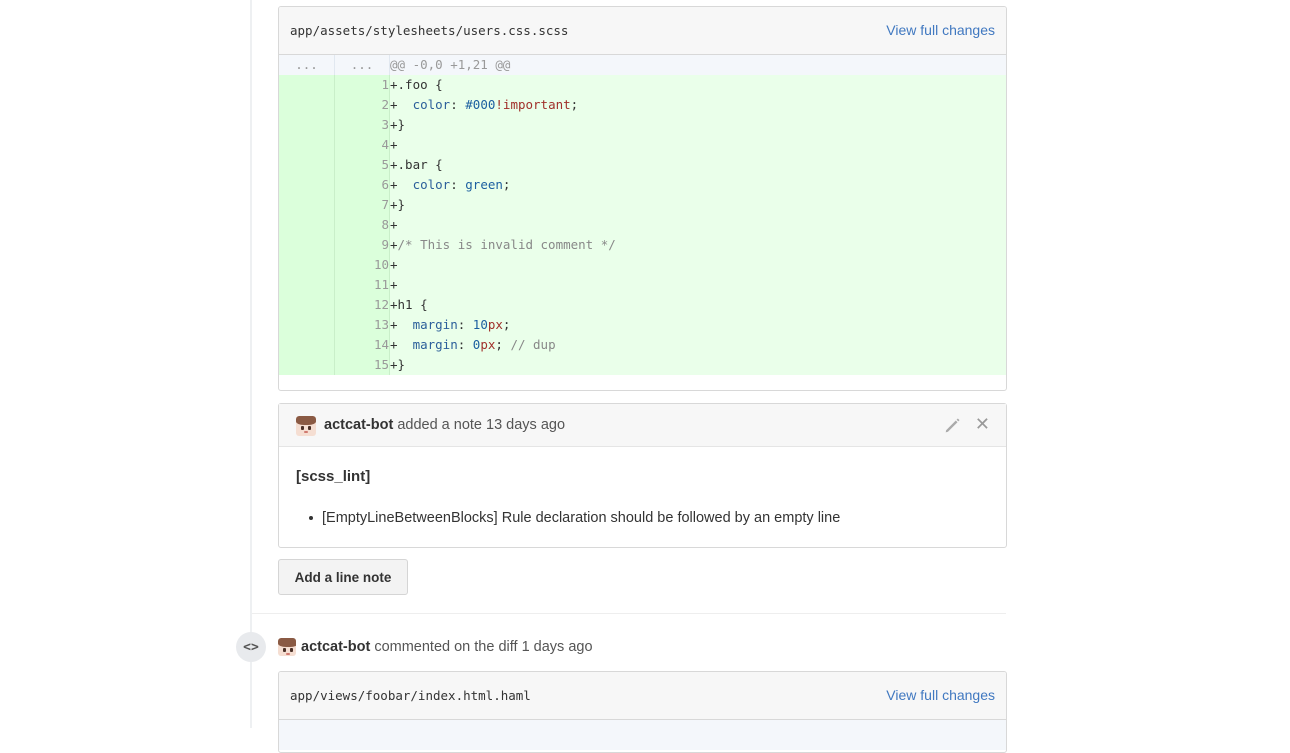 The width and height of the screenshot is (1290, 753). What do you see at coordinates (480, 324) in the screenshot?
I see `code-token: 10` at bounding box center [480, 324].